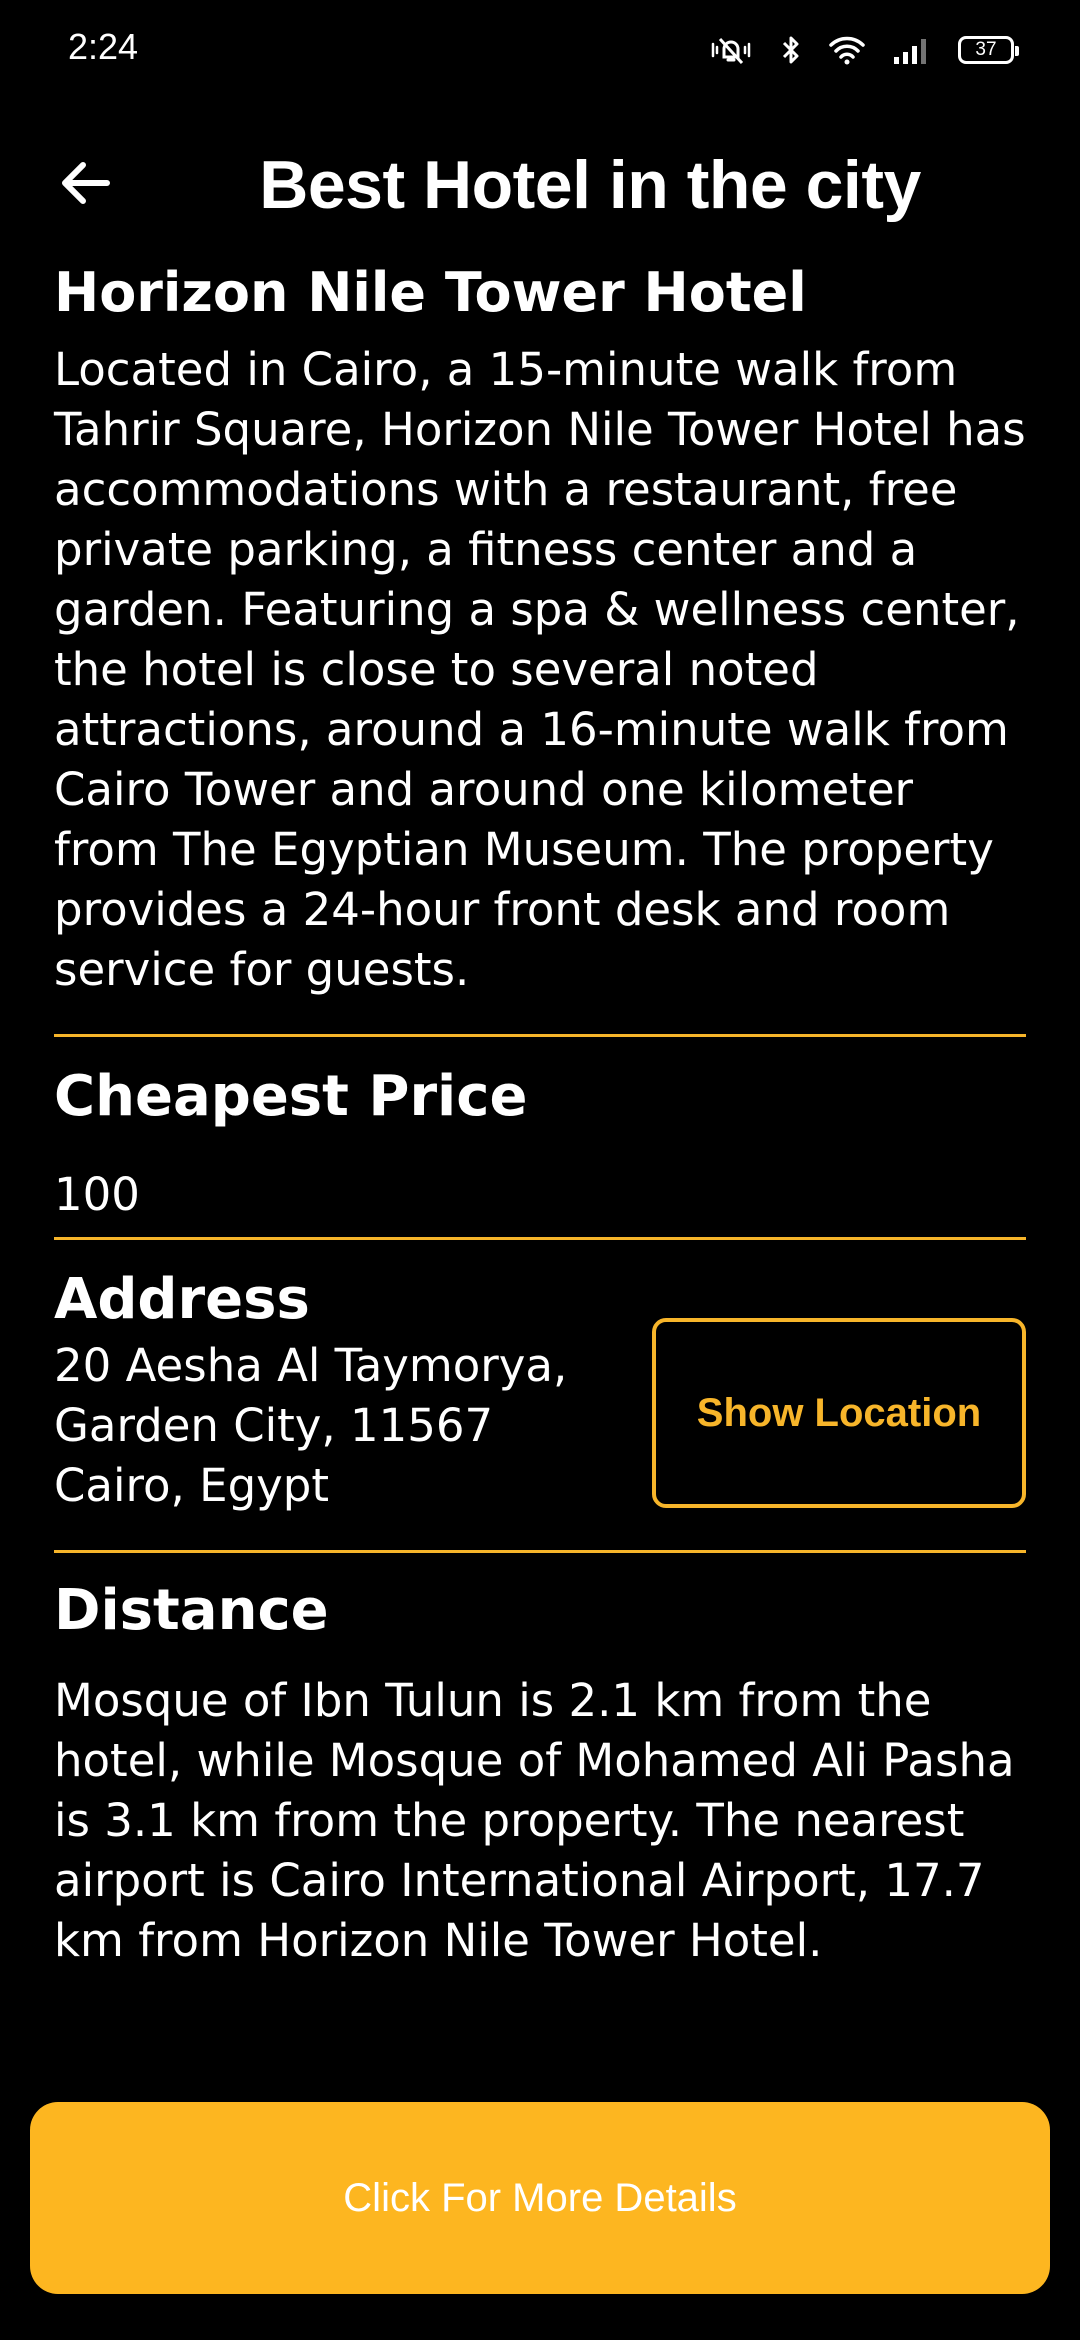 The image size is (1080, 2340). Describe the element at coordinates (791, 50) in the screenshot. I see `bluetooth-icon` at that location.